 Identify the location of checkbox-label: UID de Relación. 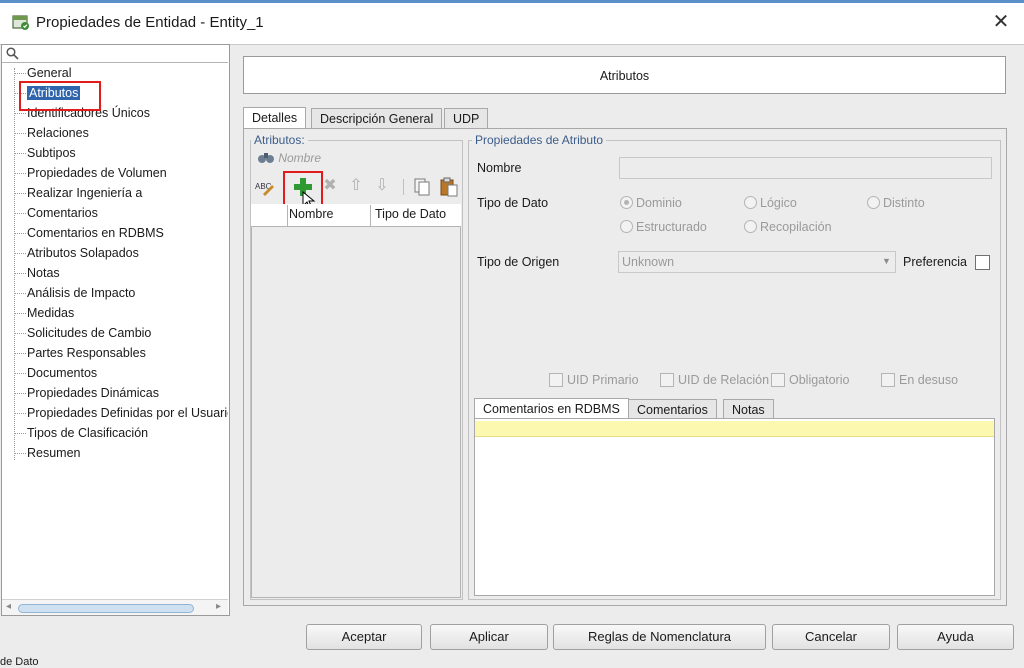
(724, 380).